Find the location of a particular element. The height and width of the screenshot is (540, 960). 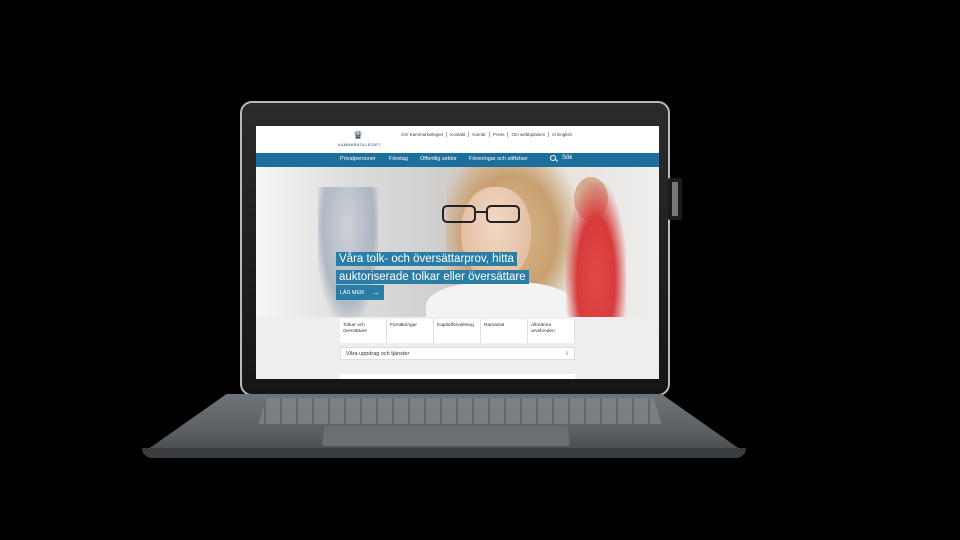

services-dropdown: Våra uppdrag och tjänster ⇩ is located at coordinates (457, 353).